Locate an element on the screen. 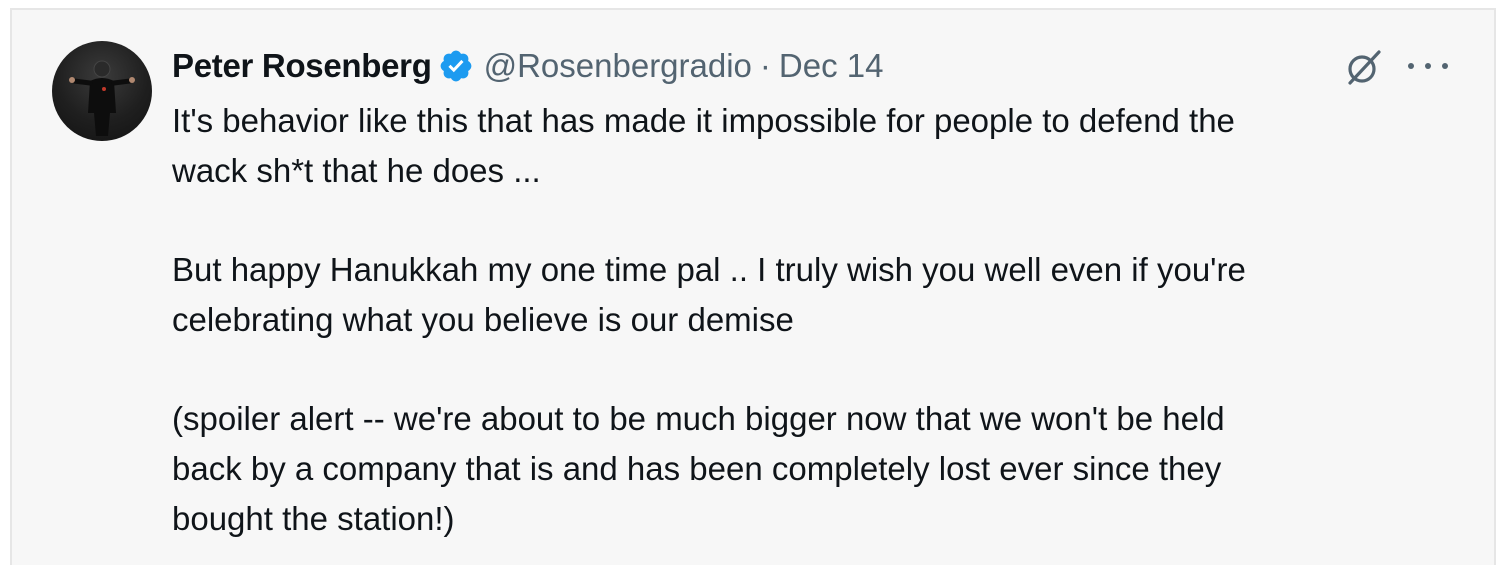  more-options-icon is located at coordinates (1428, 66).